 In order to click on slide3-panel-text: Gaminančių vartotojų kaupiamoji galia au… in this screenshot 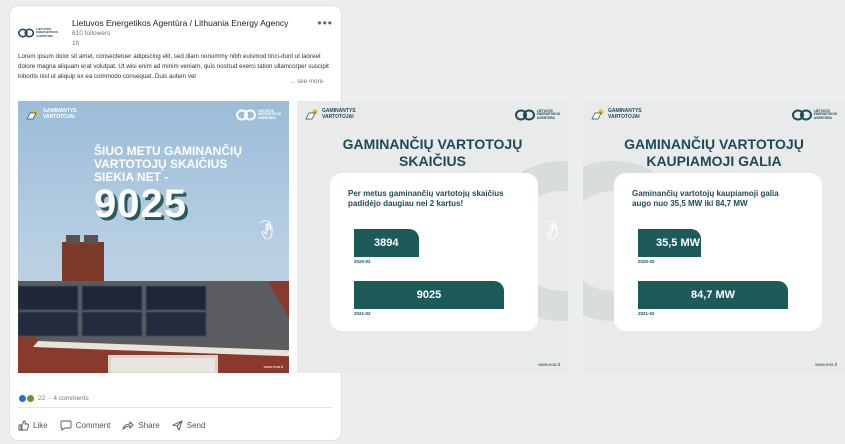, I will do `click(705, 198)`.